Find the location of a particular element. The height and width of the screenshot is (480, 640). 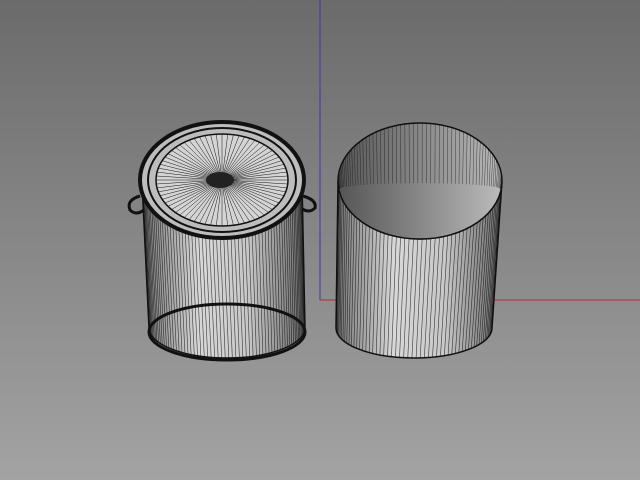

lid-center is located at coordinates (220, 180).